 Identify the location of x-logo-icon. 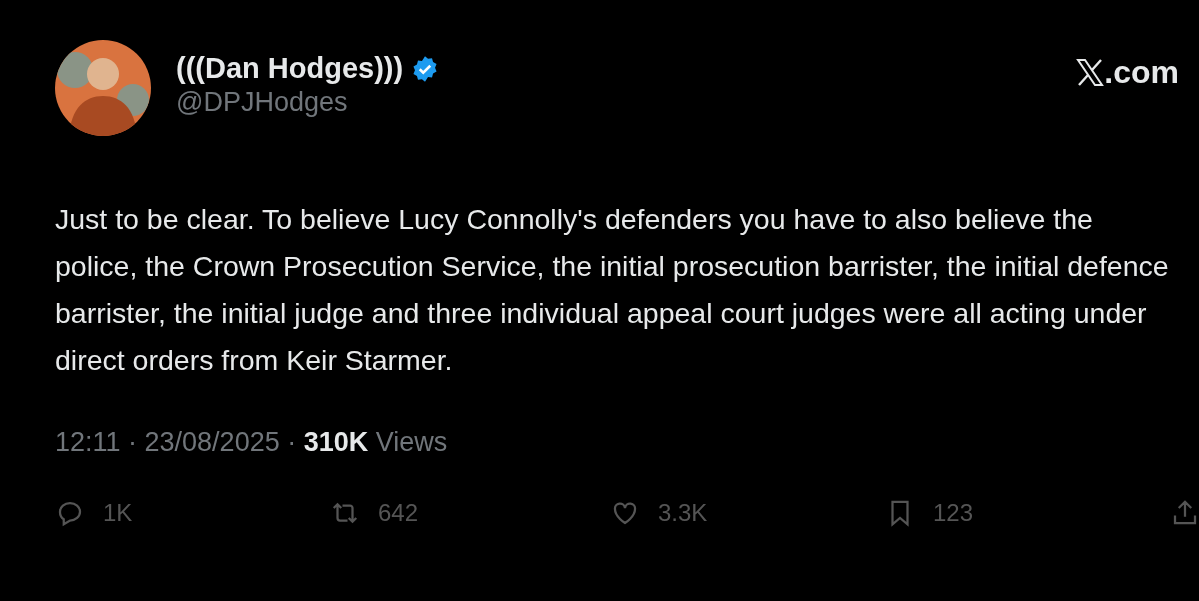
(1090, 72).